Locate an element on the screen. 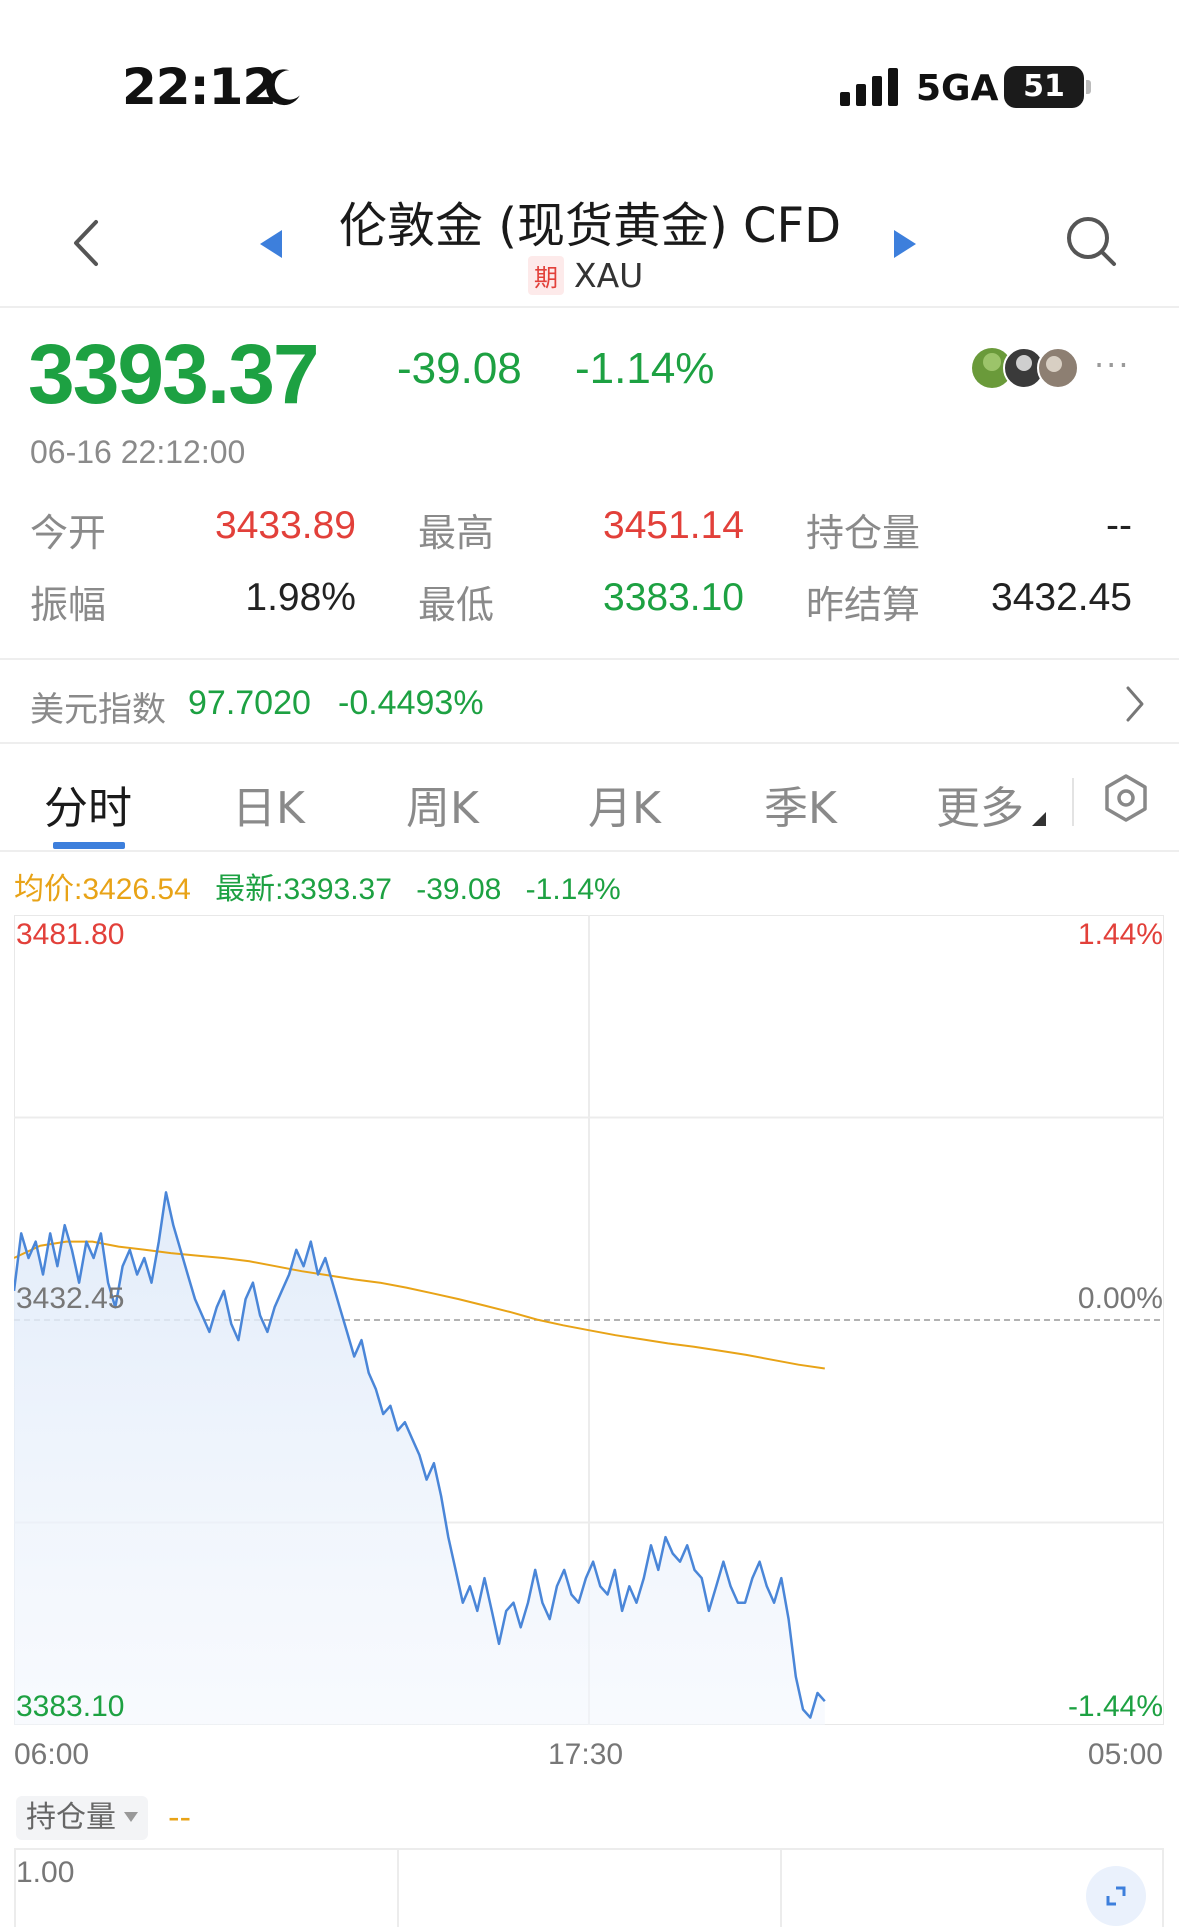 The width and height of the screenshot is (1179, 1927). y-pct-mid: 0.00% is located at coordinates (1120, 1298).